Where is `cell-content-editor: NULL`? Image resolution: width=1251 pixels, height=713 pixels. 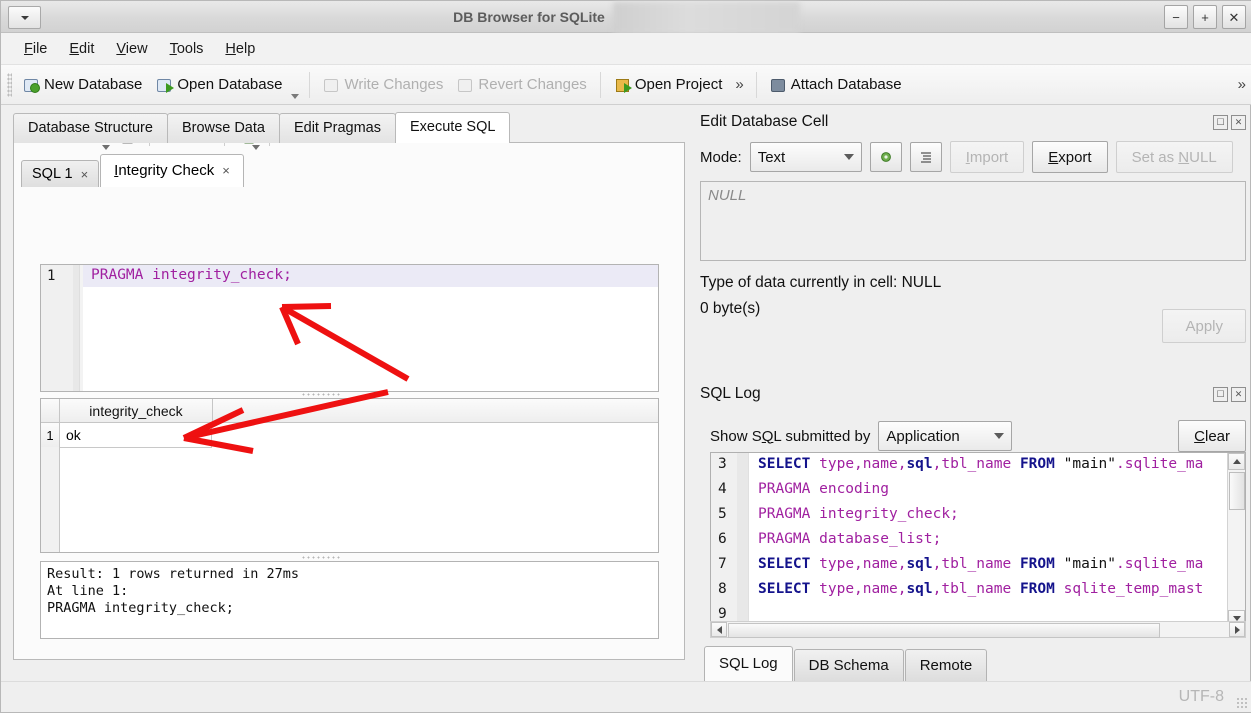
cell-content-editor: NULL is located at coordinates (973, 221).